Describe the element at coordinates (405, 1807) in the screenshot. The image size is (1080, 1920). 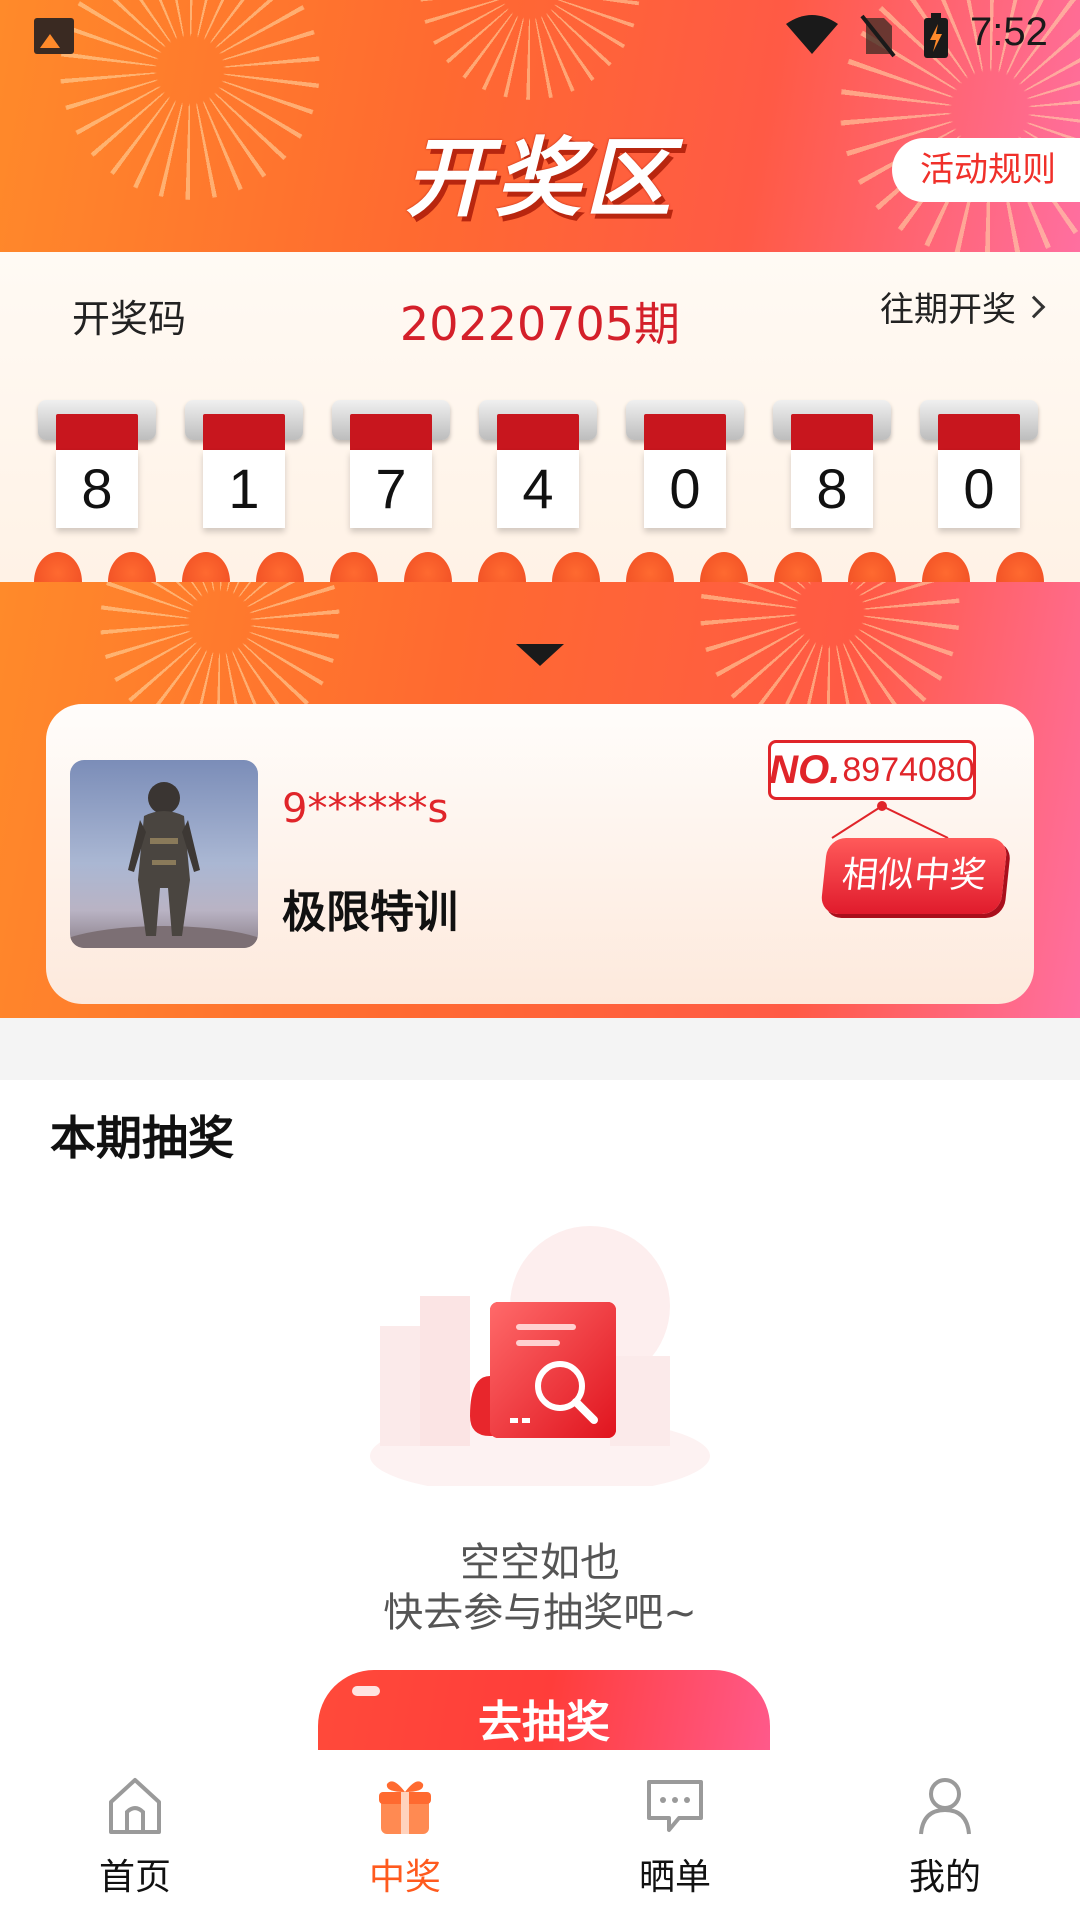
I see `gift-icon` at that location.